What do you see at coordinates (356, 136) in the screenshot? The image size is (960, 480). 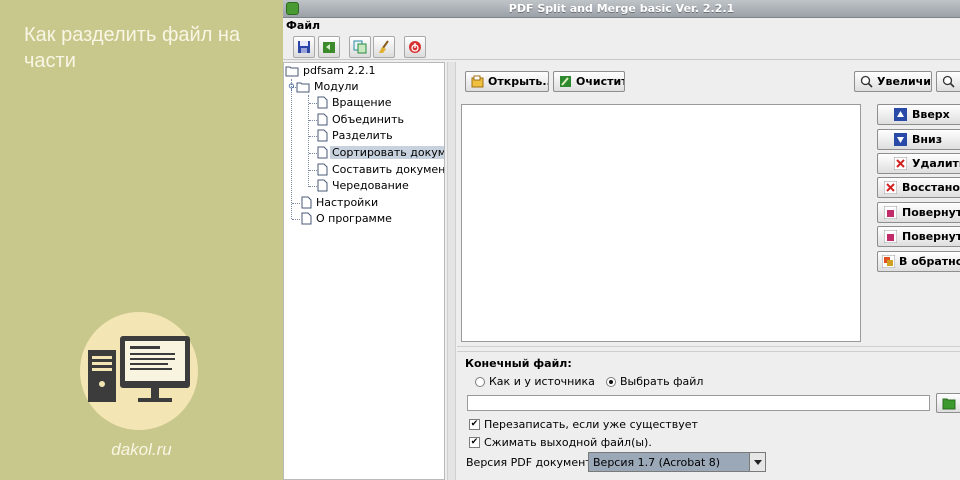 I see `tree-item-split: Разделить` at bounding box center [356, 136].